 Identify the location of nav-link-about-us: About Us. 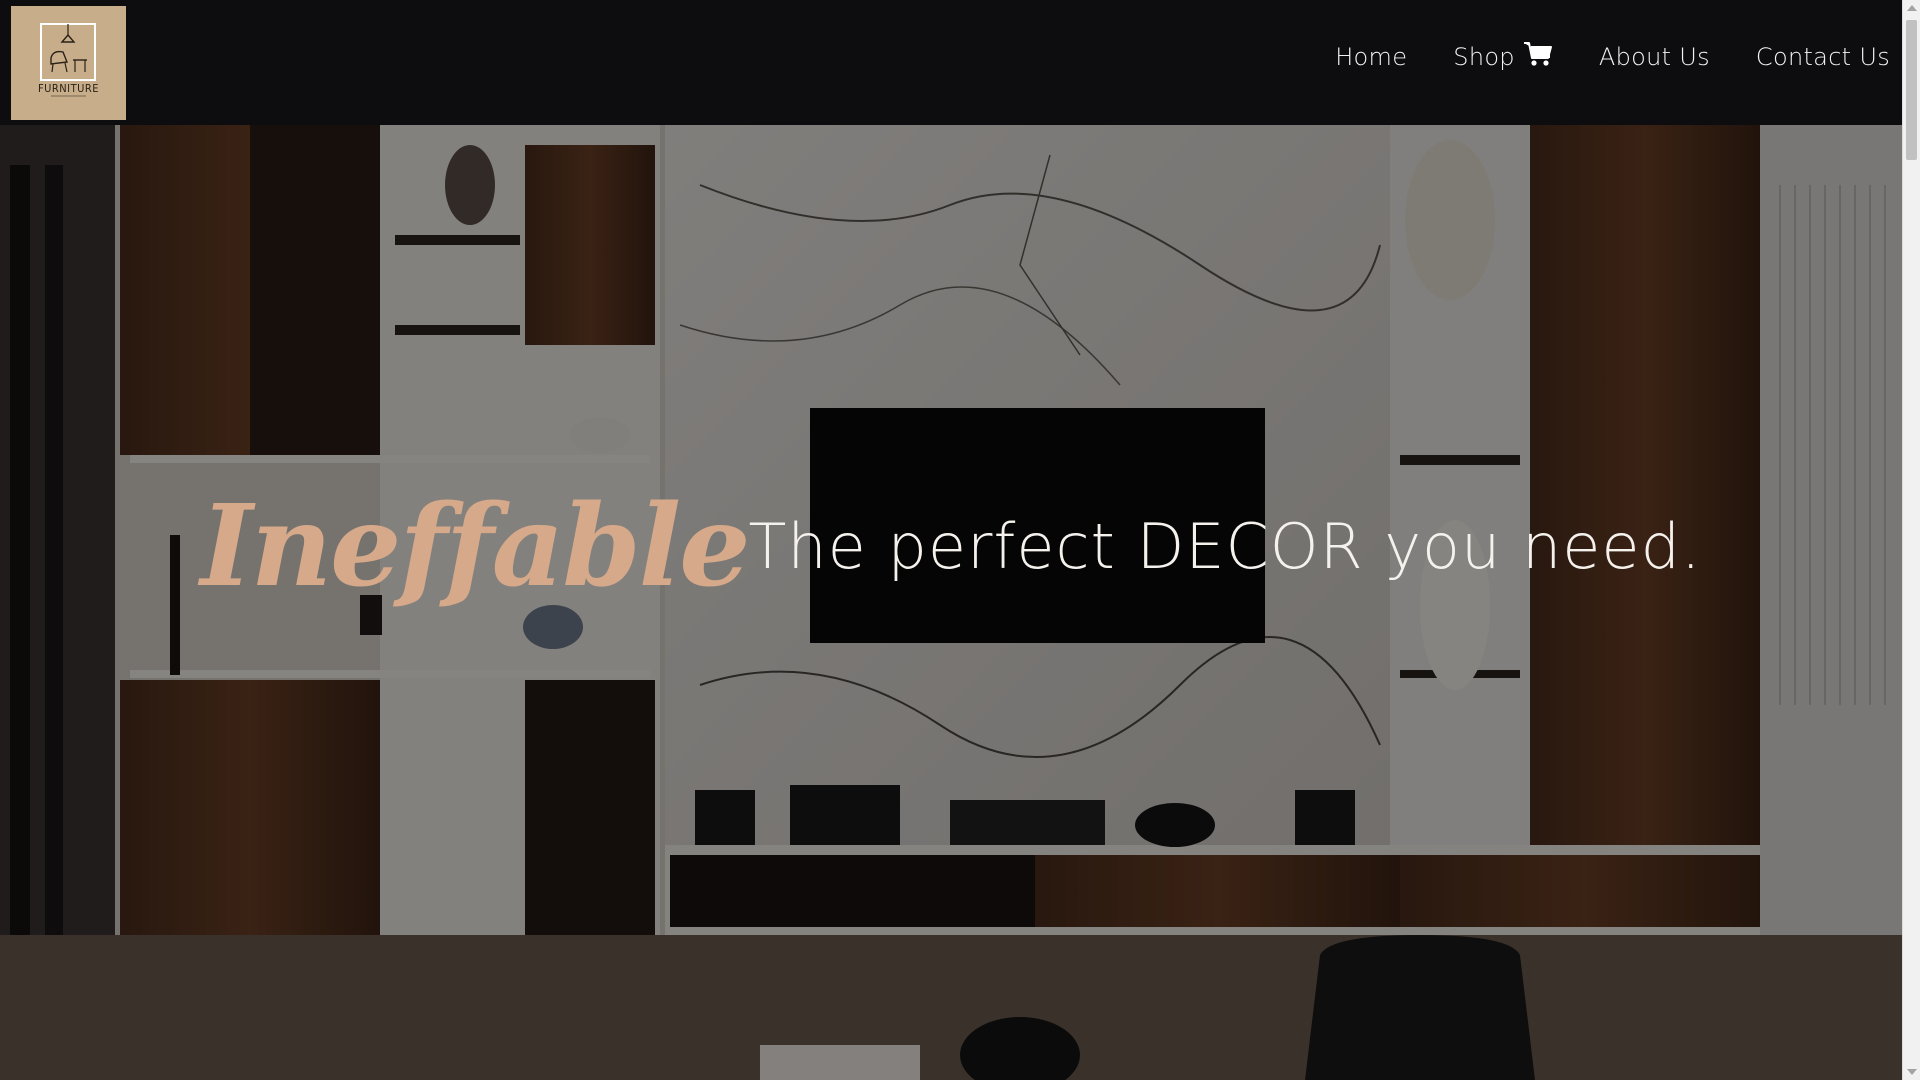
(1654, 57).